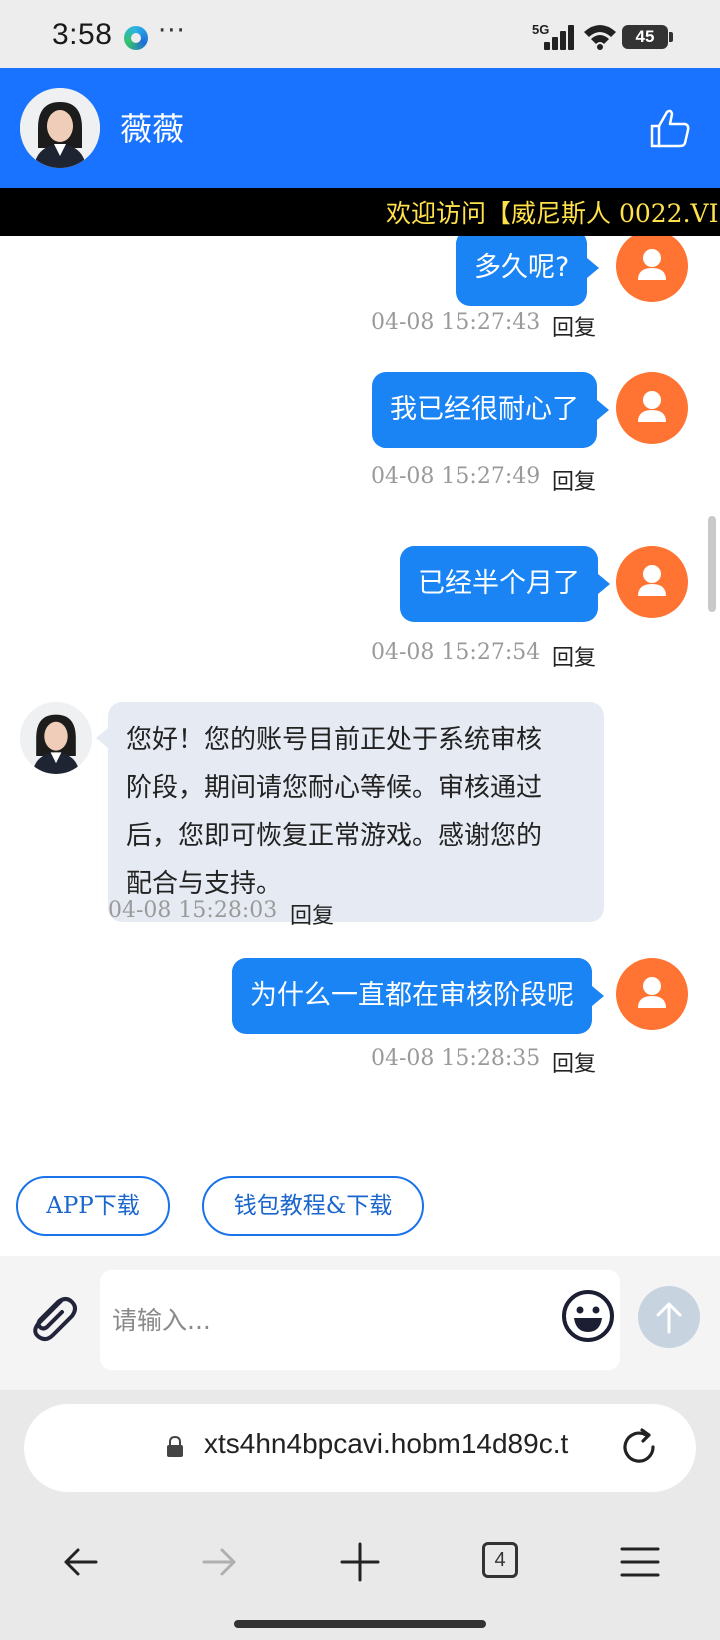 The height and width of the screenshot is (1640, 720). I want to click on app-download-button: APP下载, so click(93, 1206).